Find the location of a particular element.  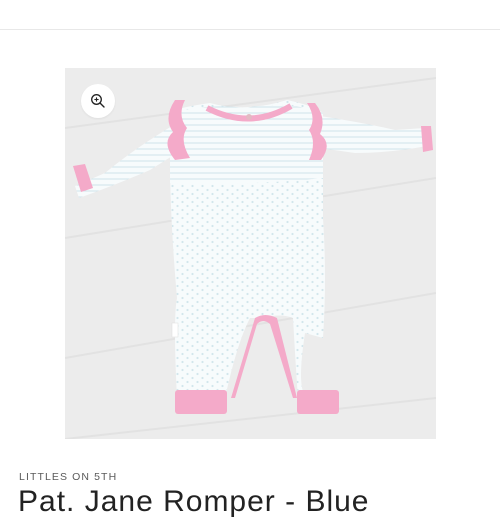

left-ankle-cuff is located at coordinates (201, 402).